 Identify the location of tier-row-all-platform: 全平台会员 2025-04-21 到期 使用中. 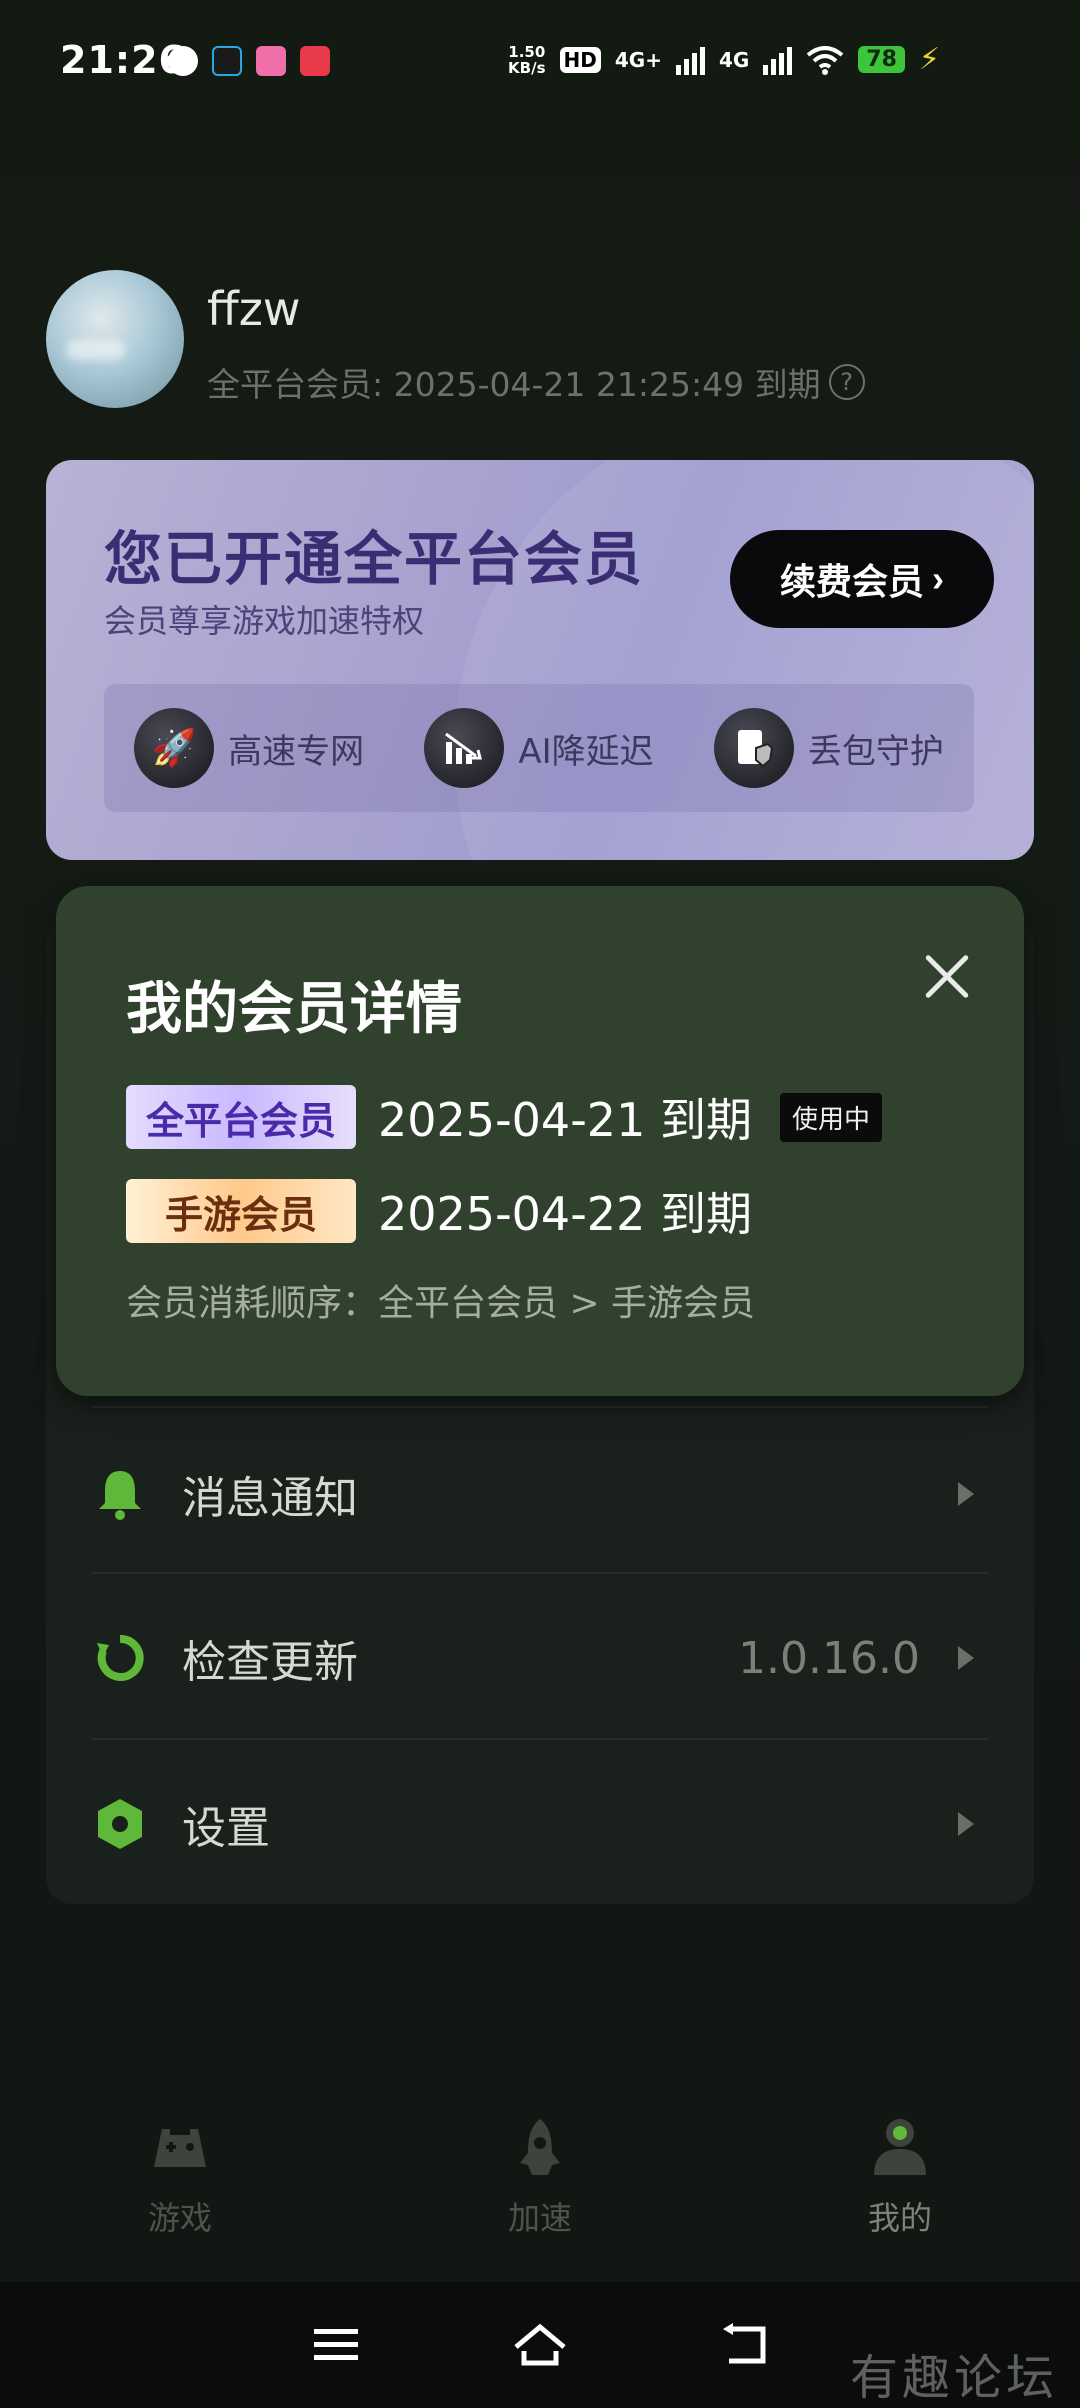
(504, 1117).